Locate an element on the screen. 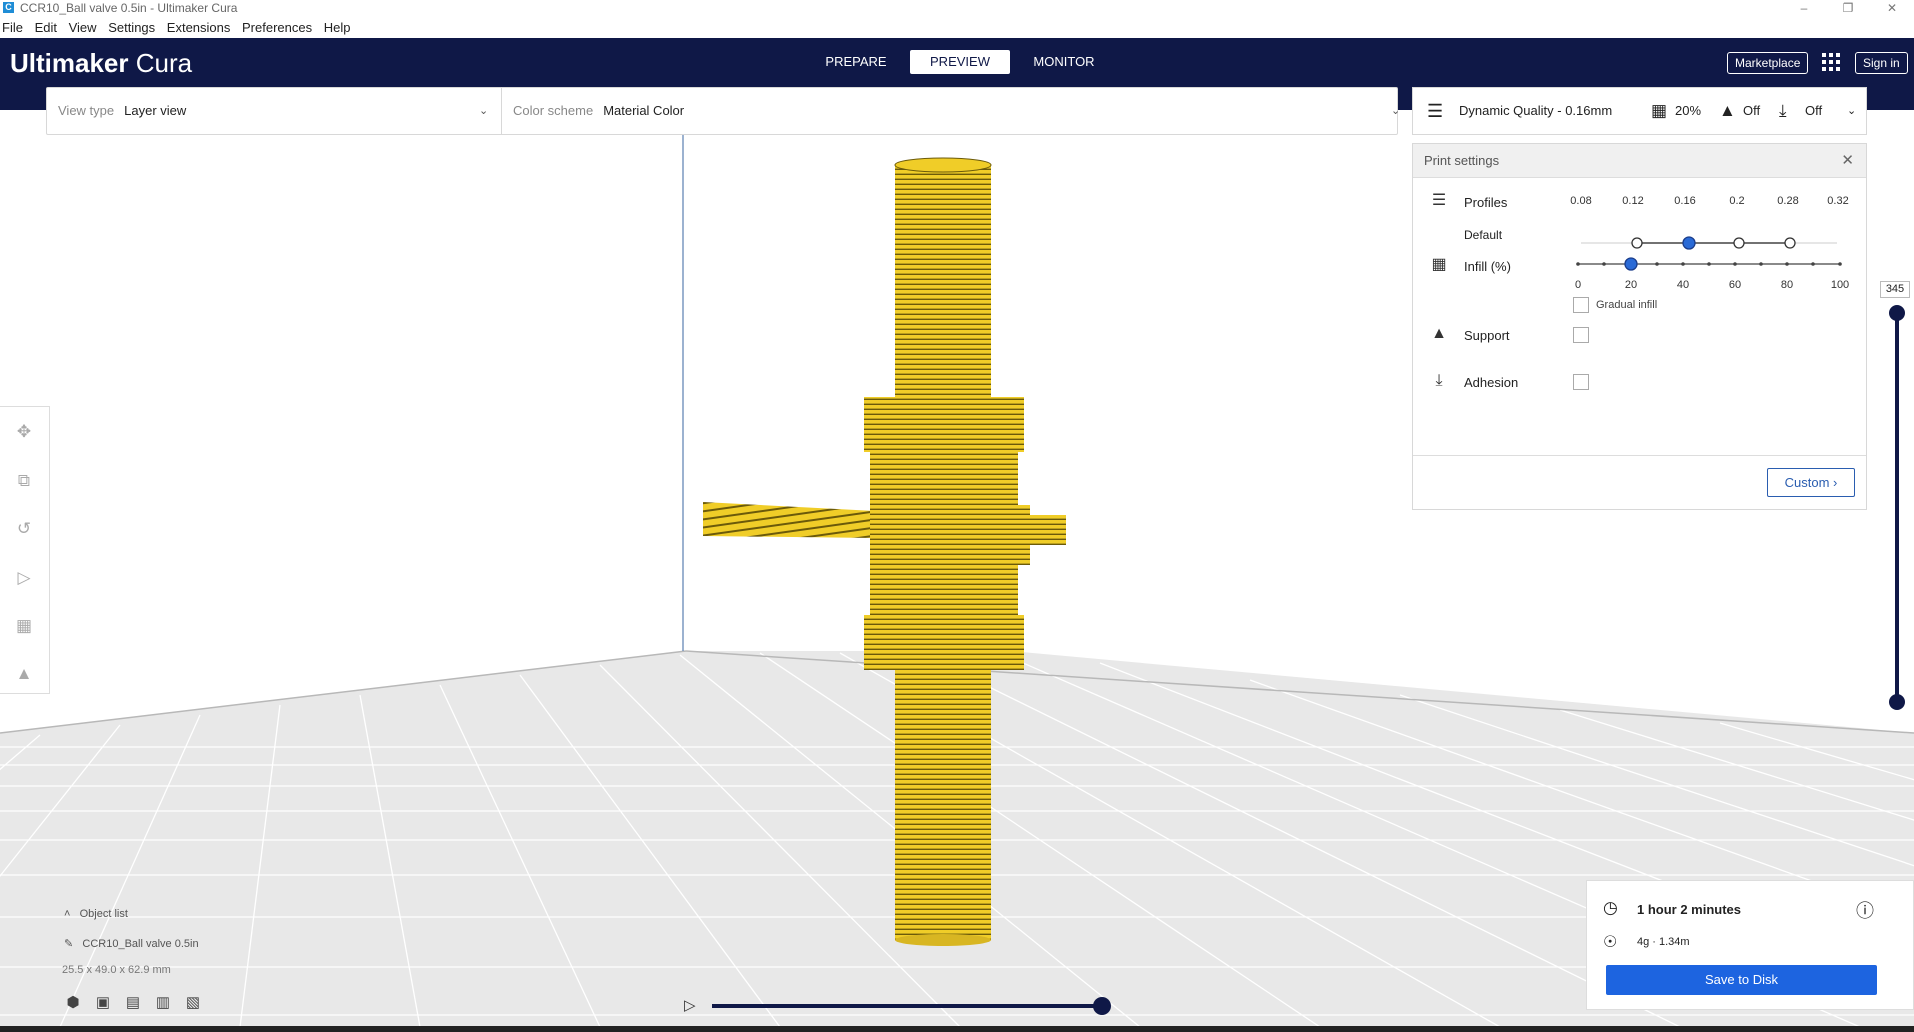  menu-settings: Settings is located at coordinates (131, 27).